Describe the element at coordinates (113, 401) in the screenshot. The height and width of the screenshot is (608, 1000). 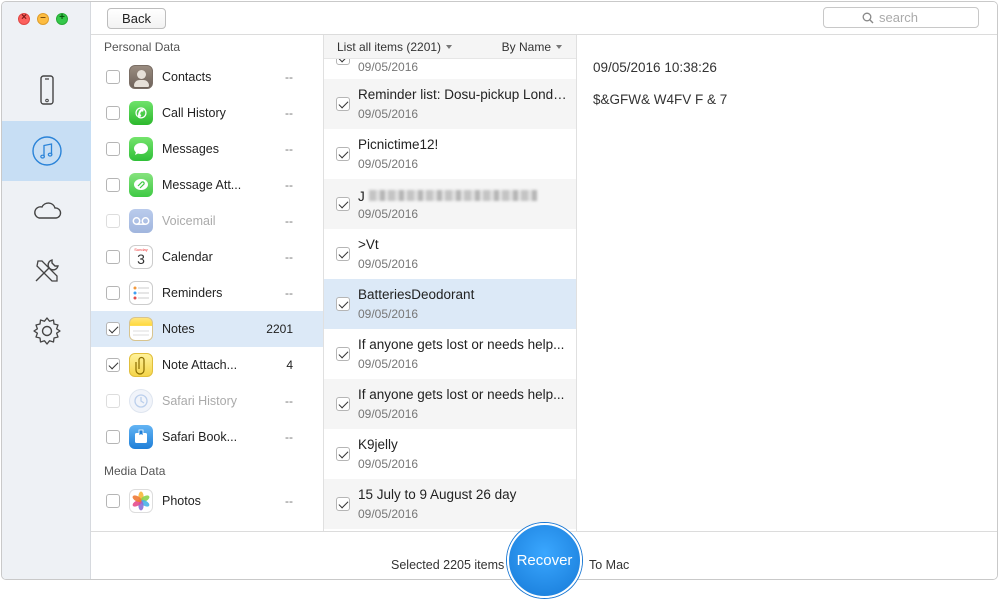
I see `safari-history-checkbox` at that location.